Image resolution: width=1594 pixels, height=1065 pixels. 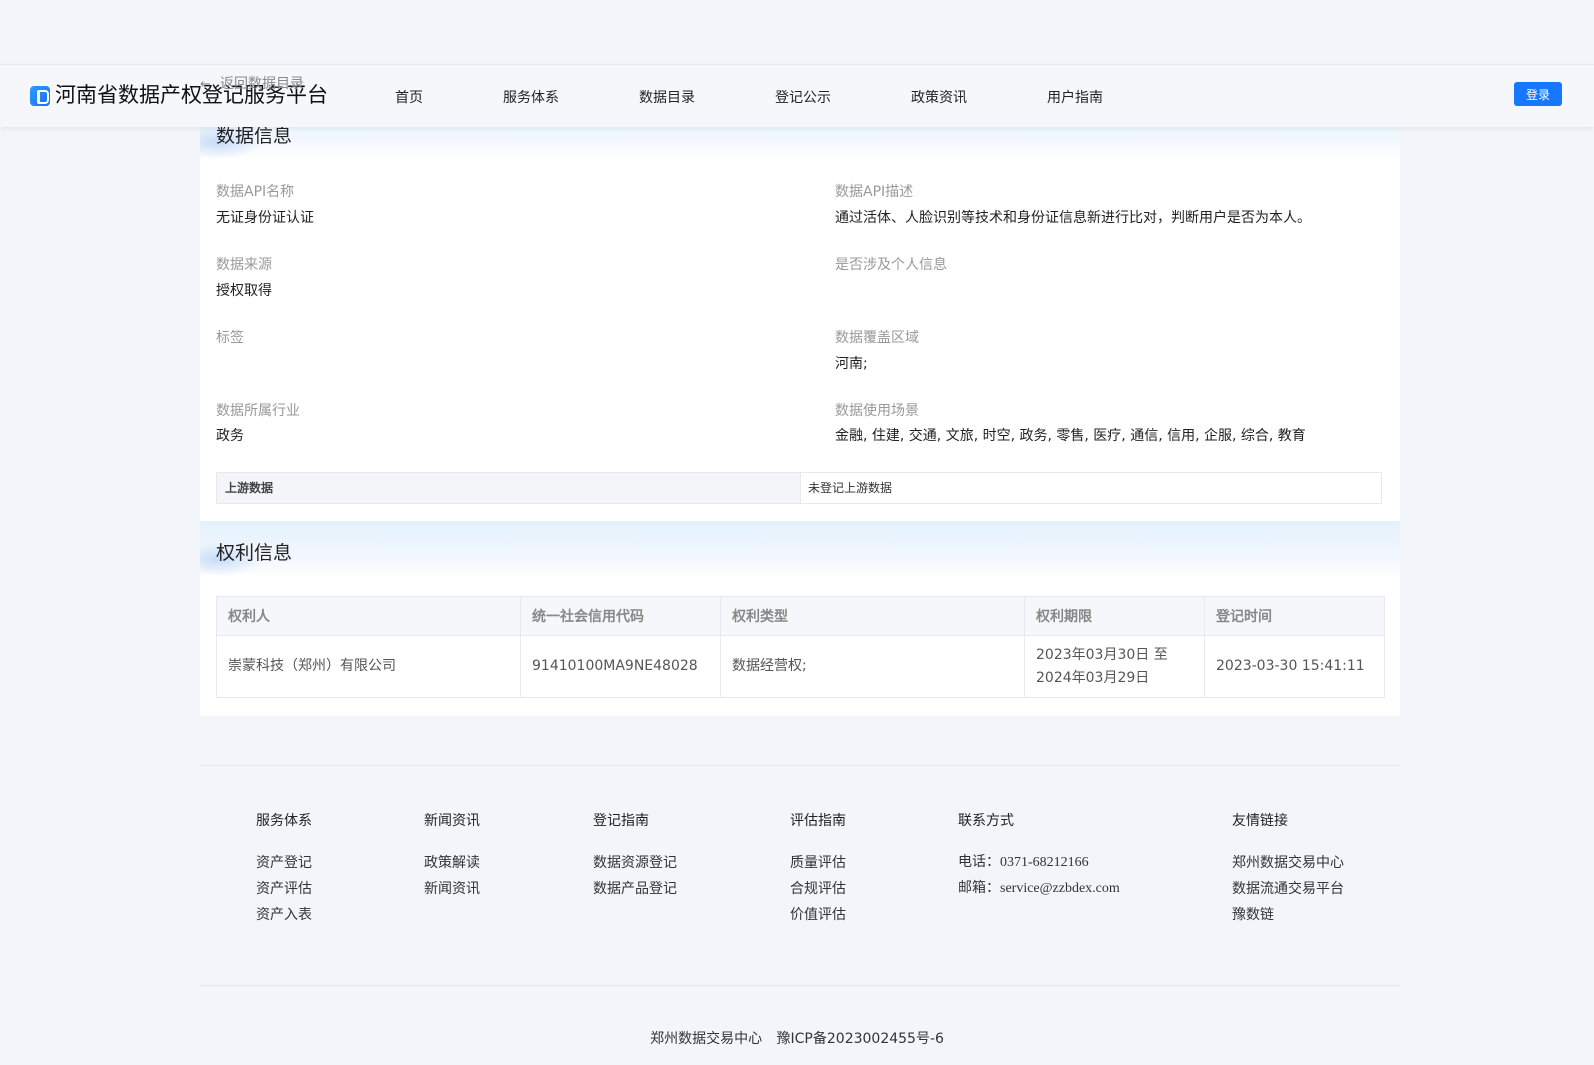 What do you see at coordinates (265, 218) in the screenshot?
I see `api-name-value: 无证身份证认证` at bounding box center [265, 218].